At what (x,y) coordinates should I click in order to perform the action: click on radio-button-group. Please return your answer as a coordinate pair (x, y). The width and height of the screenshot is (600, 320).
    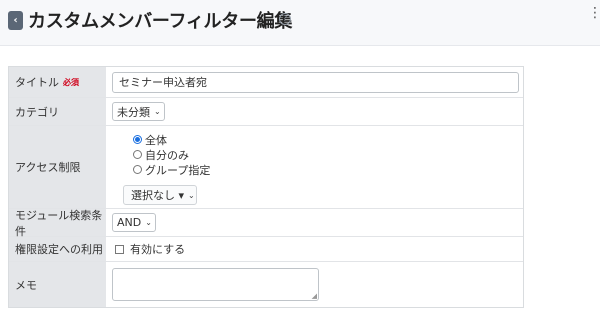
    Looking at the image, I should click on (137, 169).